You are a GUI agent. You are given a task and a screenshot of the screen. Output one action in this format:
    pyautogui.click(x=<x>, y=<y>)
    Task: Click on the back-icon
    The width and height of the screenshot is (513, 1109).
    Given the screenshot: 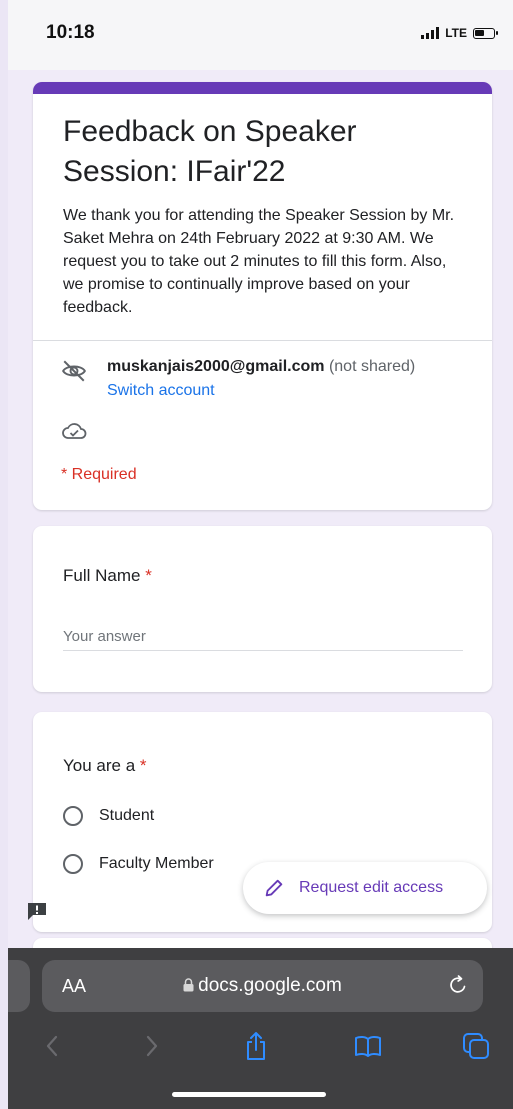 What is the action you would take?
    pyautogui.click(x=52, y=1046)
    